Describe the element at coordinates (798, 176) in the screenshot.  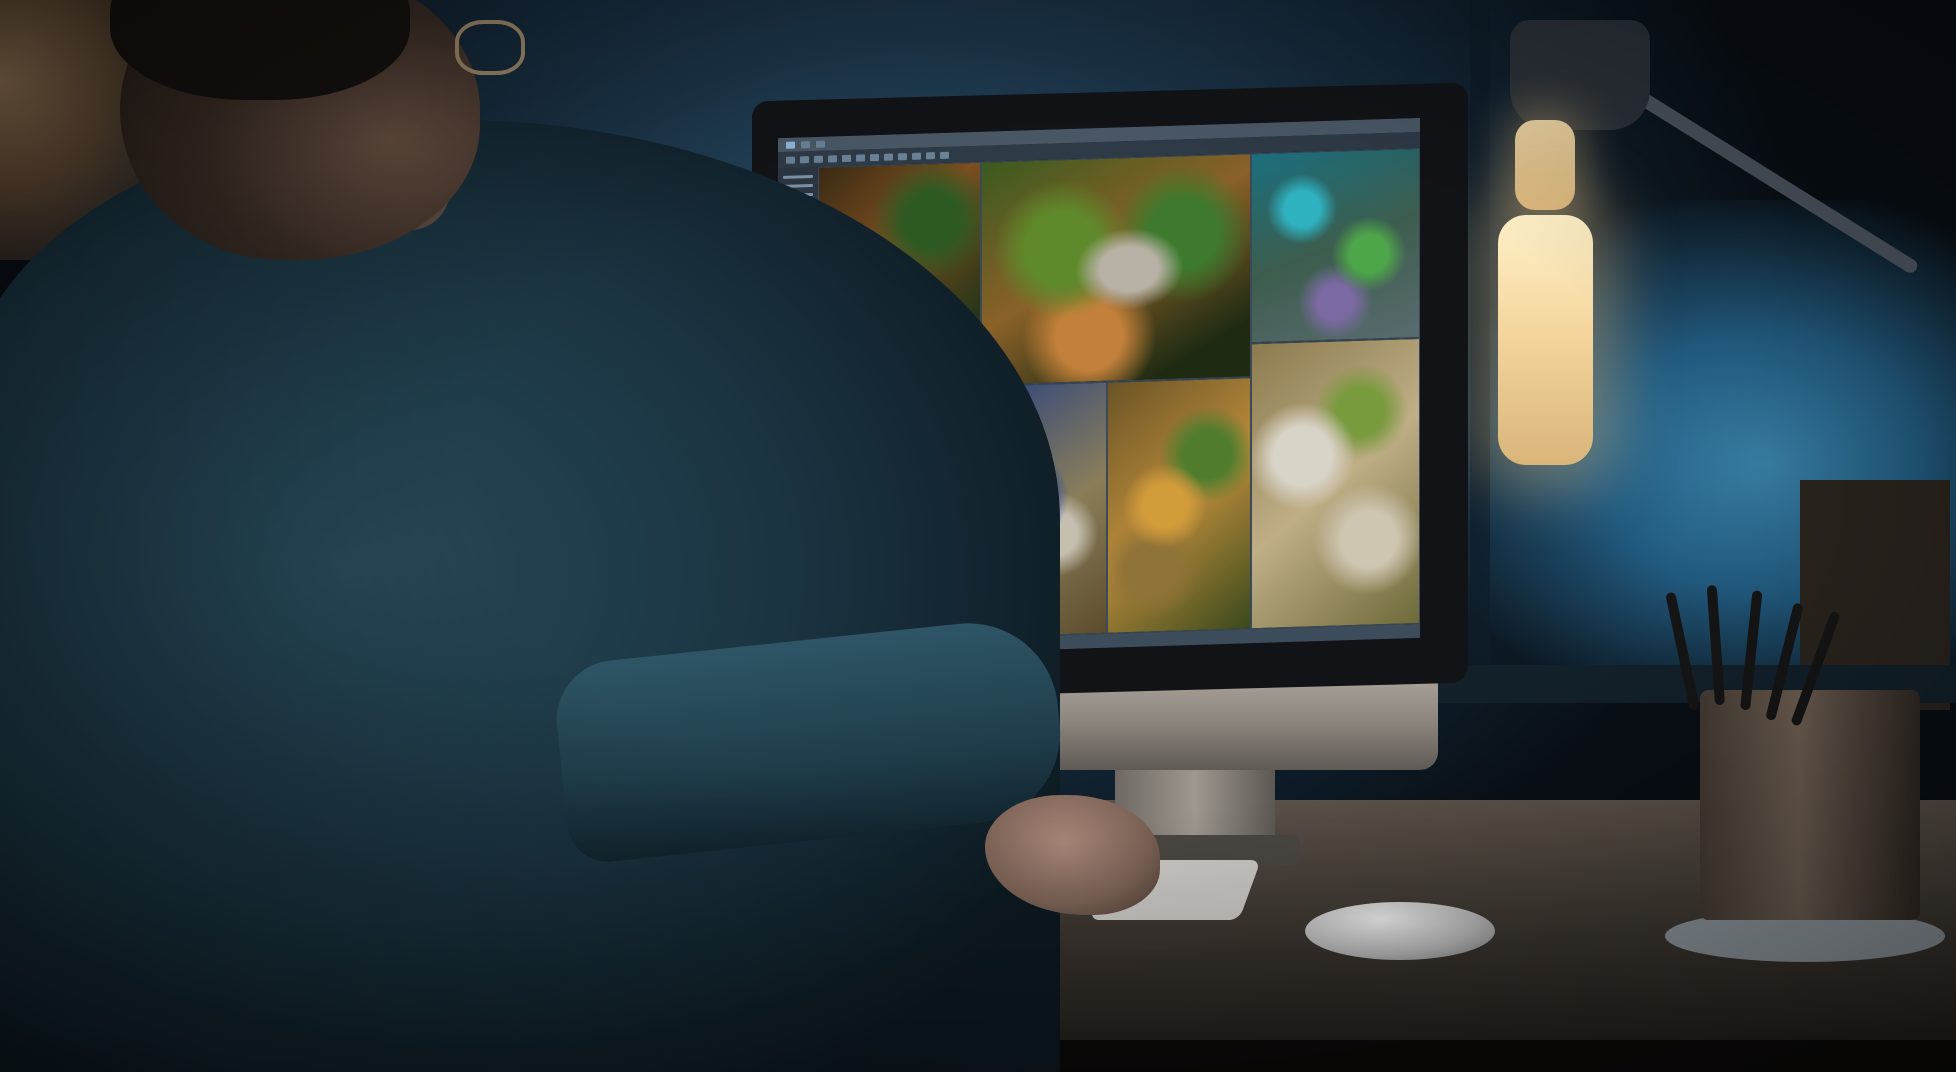
I see `layer-entry` at that location.